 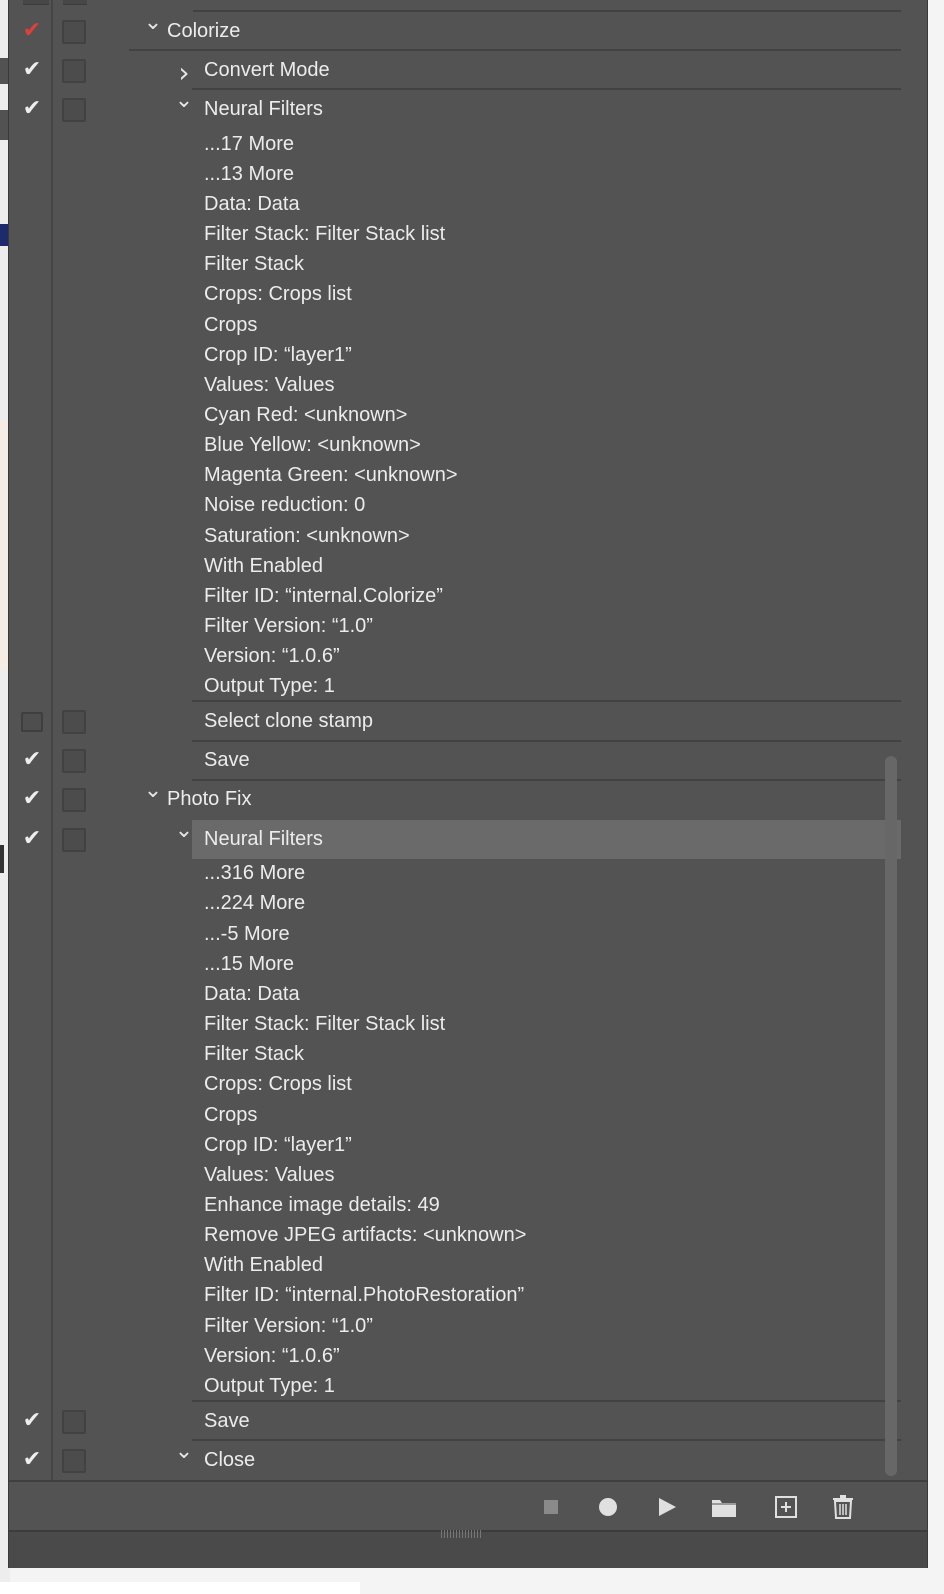 I want to click on folder-icon, so click(x=724, y=1508).